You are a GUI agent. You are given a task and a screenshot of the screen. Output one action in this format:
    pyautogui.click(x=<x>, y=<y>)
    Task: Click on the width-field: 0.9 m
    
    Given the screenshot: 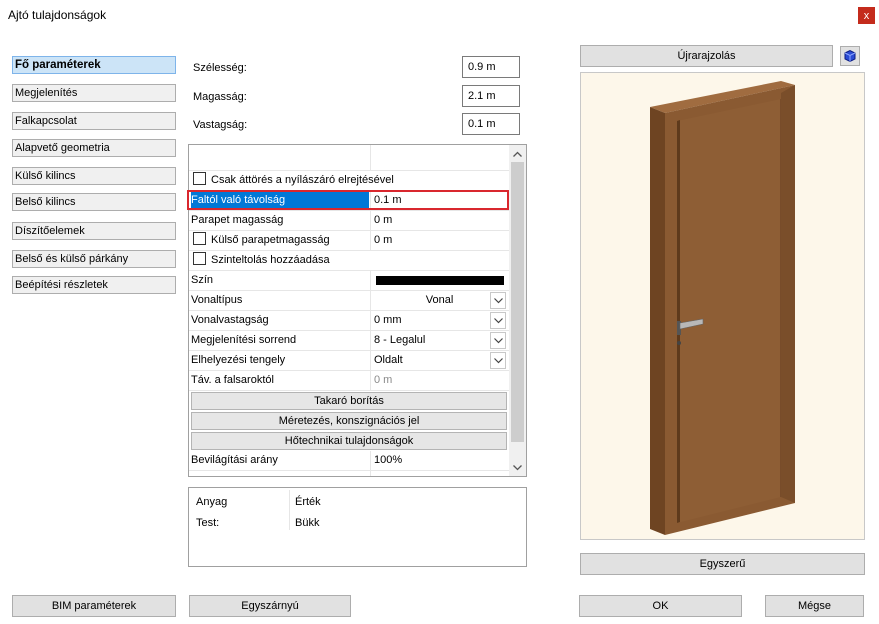 What is the action you would take?
    pyautogui.click(x=491, y=67)
    